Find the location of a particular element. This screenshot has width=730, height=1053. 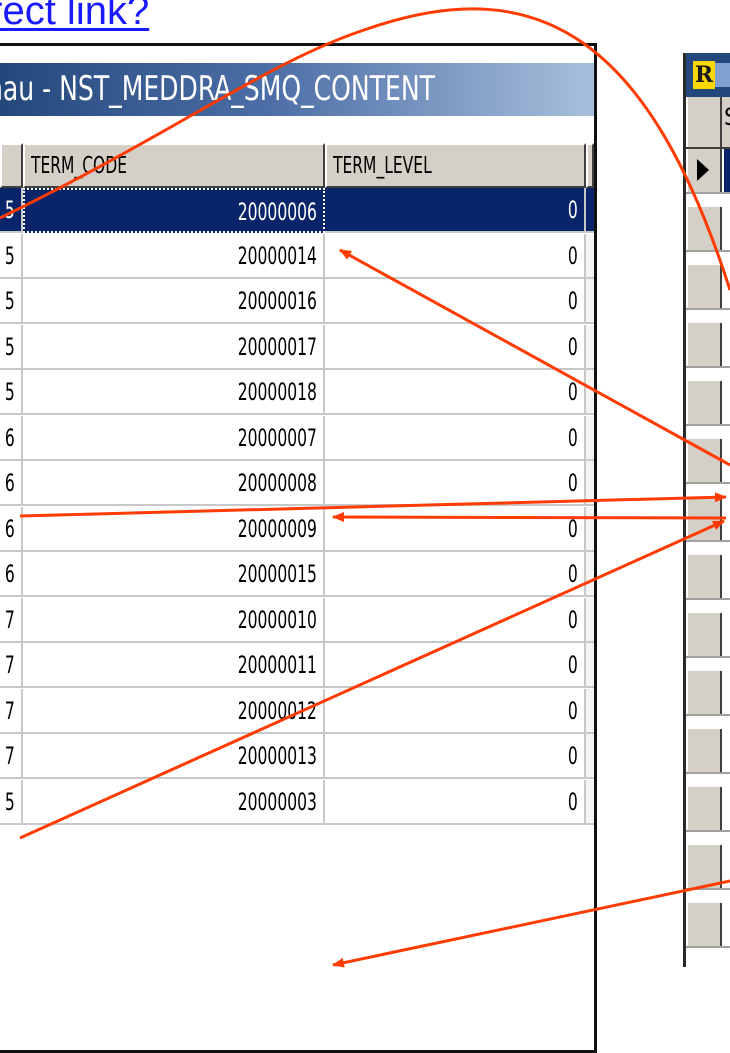

term-code-cell: 20000018 is located at coordinates (174, 392).